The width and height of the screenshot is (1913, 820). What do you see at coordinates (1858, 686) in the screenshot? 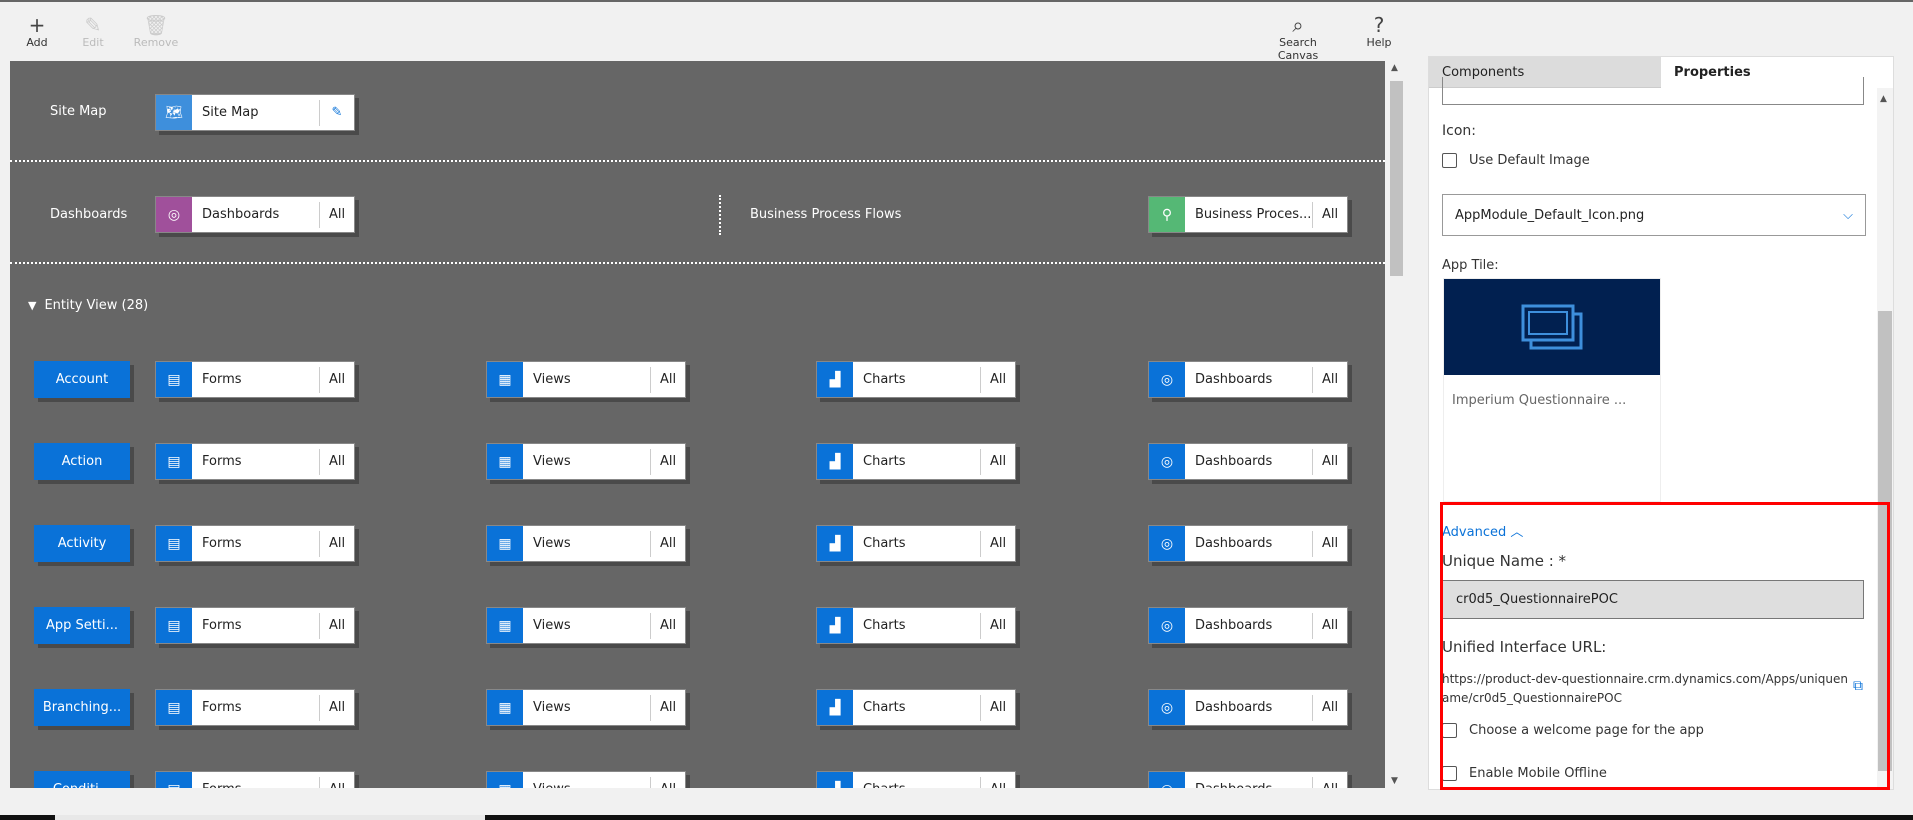
I see `copy-icon: ⧉` at bounding box center [1858, 686].